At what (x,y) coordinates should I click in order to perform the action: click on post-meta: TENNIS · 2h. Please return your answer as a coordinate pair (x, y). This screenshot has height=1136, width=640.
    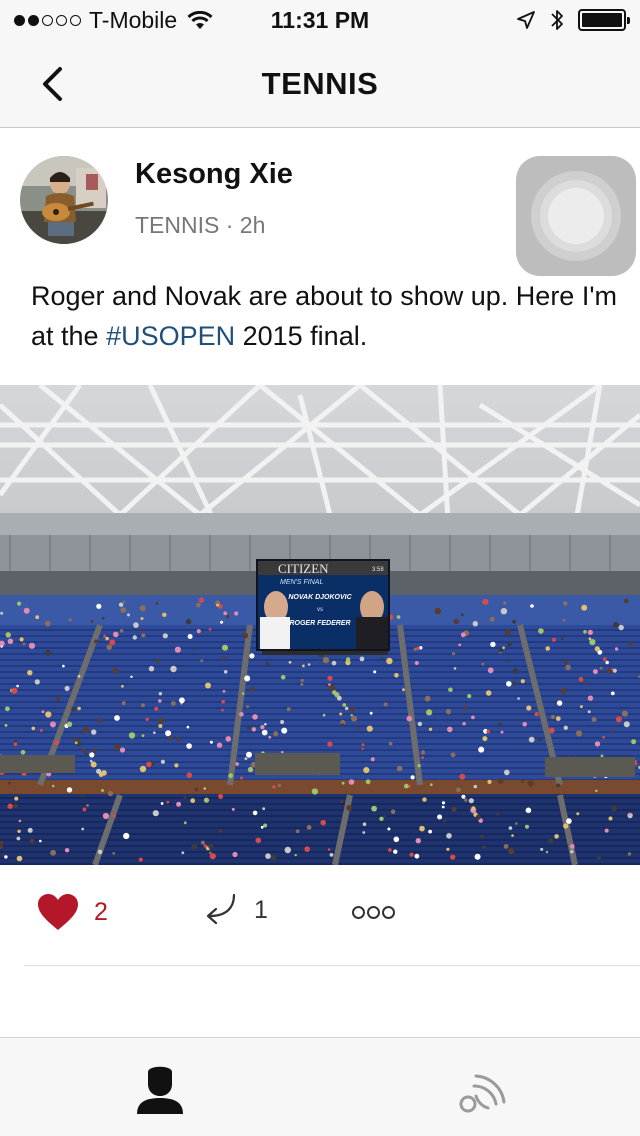
    Looking at the image, I should click on (200, 225).